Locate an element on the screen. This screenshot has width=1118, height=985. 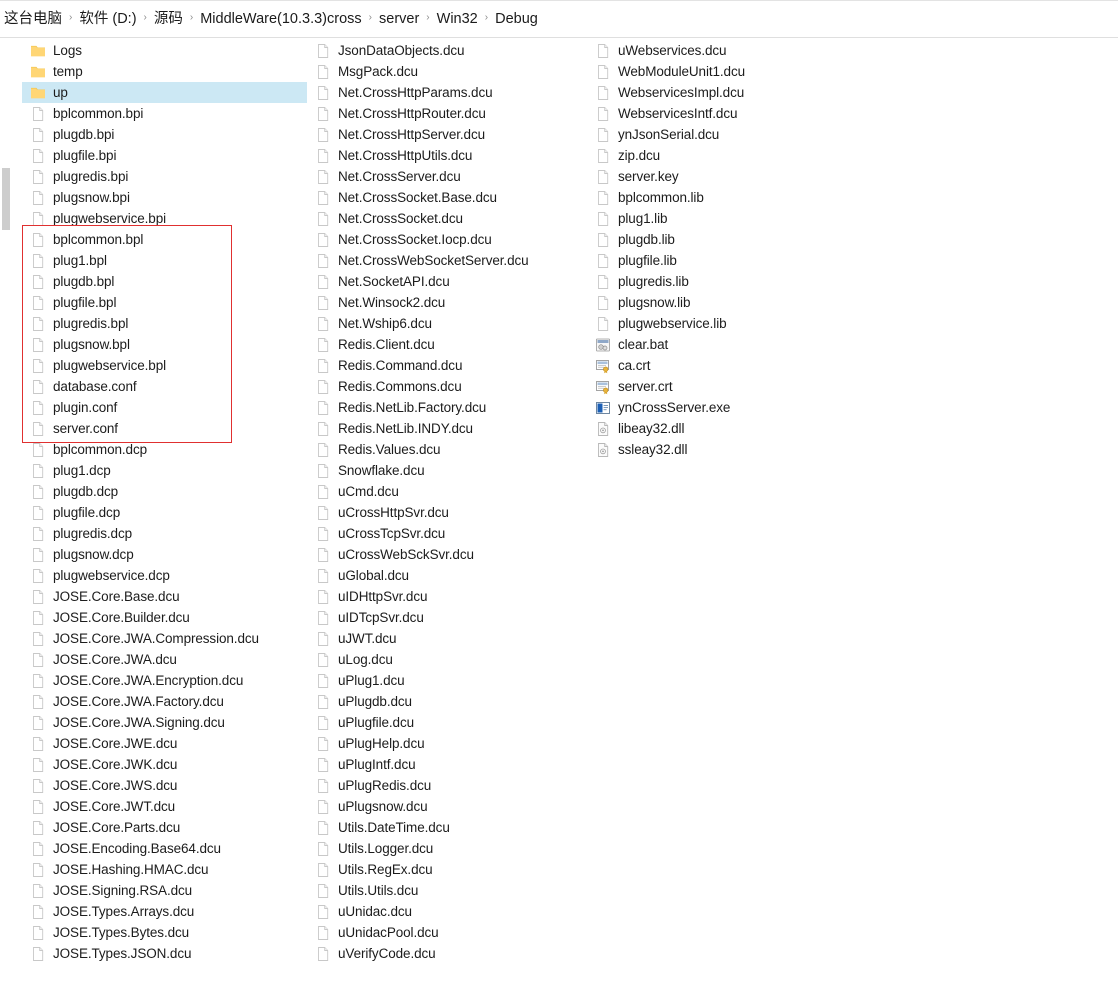
file-row: JOSE.Encoding.Base64.dcu is located at coordinates (164, 848).